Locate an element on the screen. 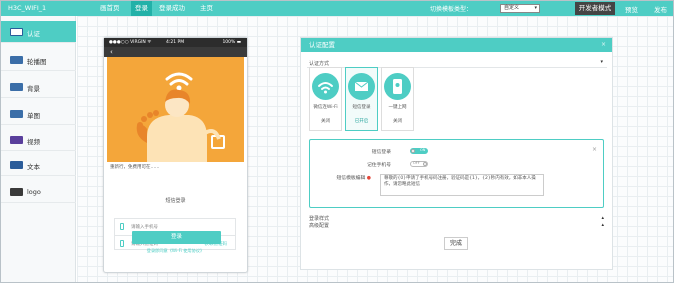 Image resolution: width=674 pixels, height=283 pixels. app-brand: H3C_WIFI_1 is located at coordinates (27, 8).